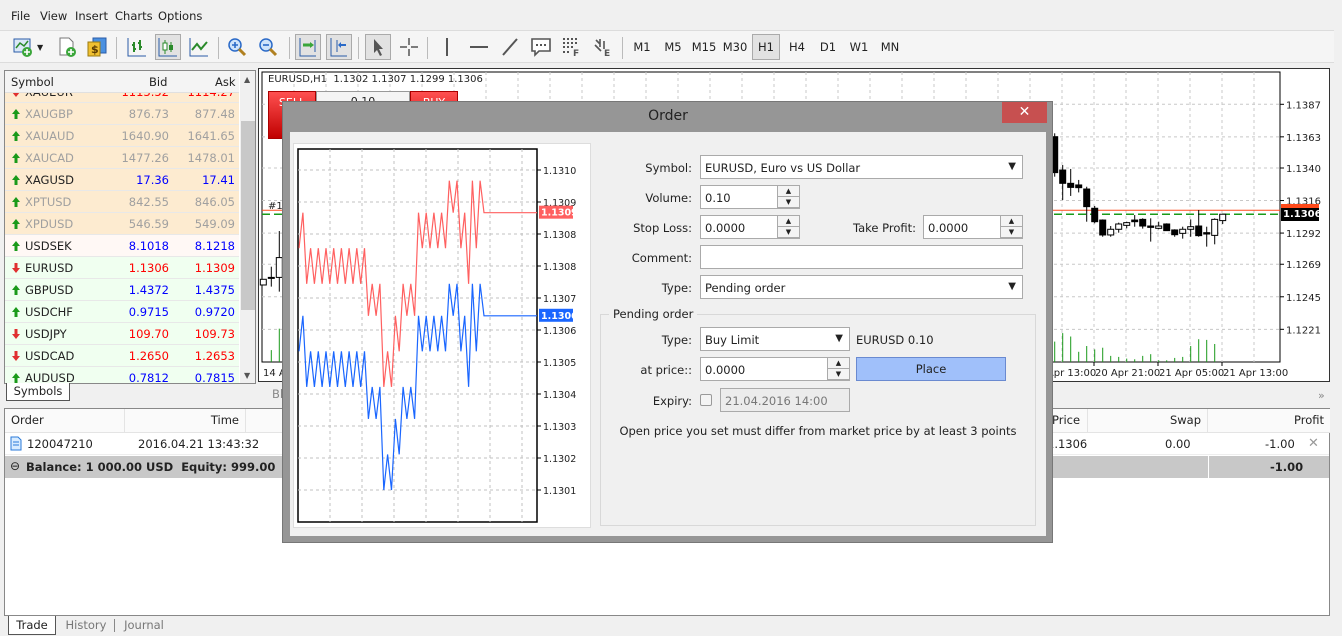 The width and height of the screenshot is (1342, 636). What do you see at coordinates (122, 202) in the screenshot?
I see `symbol-row: XPTUSD 842.55 846.05` at bounding box center [122, 202].